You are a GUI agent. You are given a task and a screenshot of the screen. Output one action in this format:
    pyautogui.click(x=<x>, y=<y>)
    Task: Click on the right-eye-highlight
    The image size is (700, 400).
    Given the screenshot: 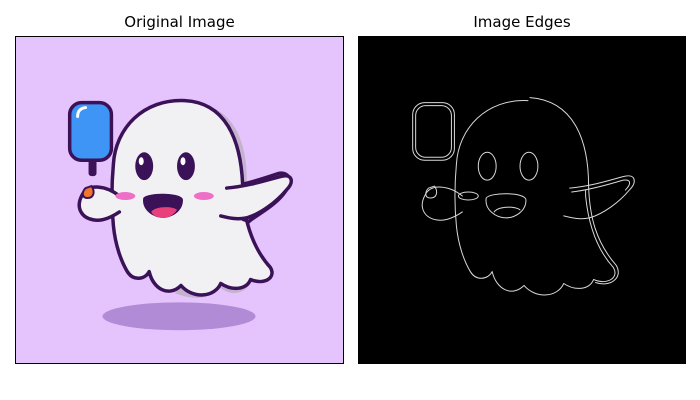 What is the action you would take?
    pyautogui.click(x=183, y=161)
    